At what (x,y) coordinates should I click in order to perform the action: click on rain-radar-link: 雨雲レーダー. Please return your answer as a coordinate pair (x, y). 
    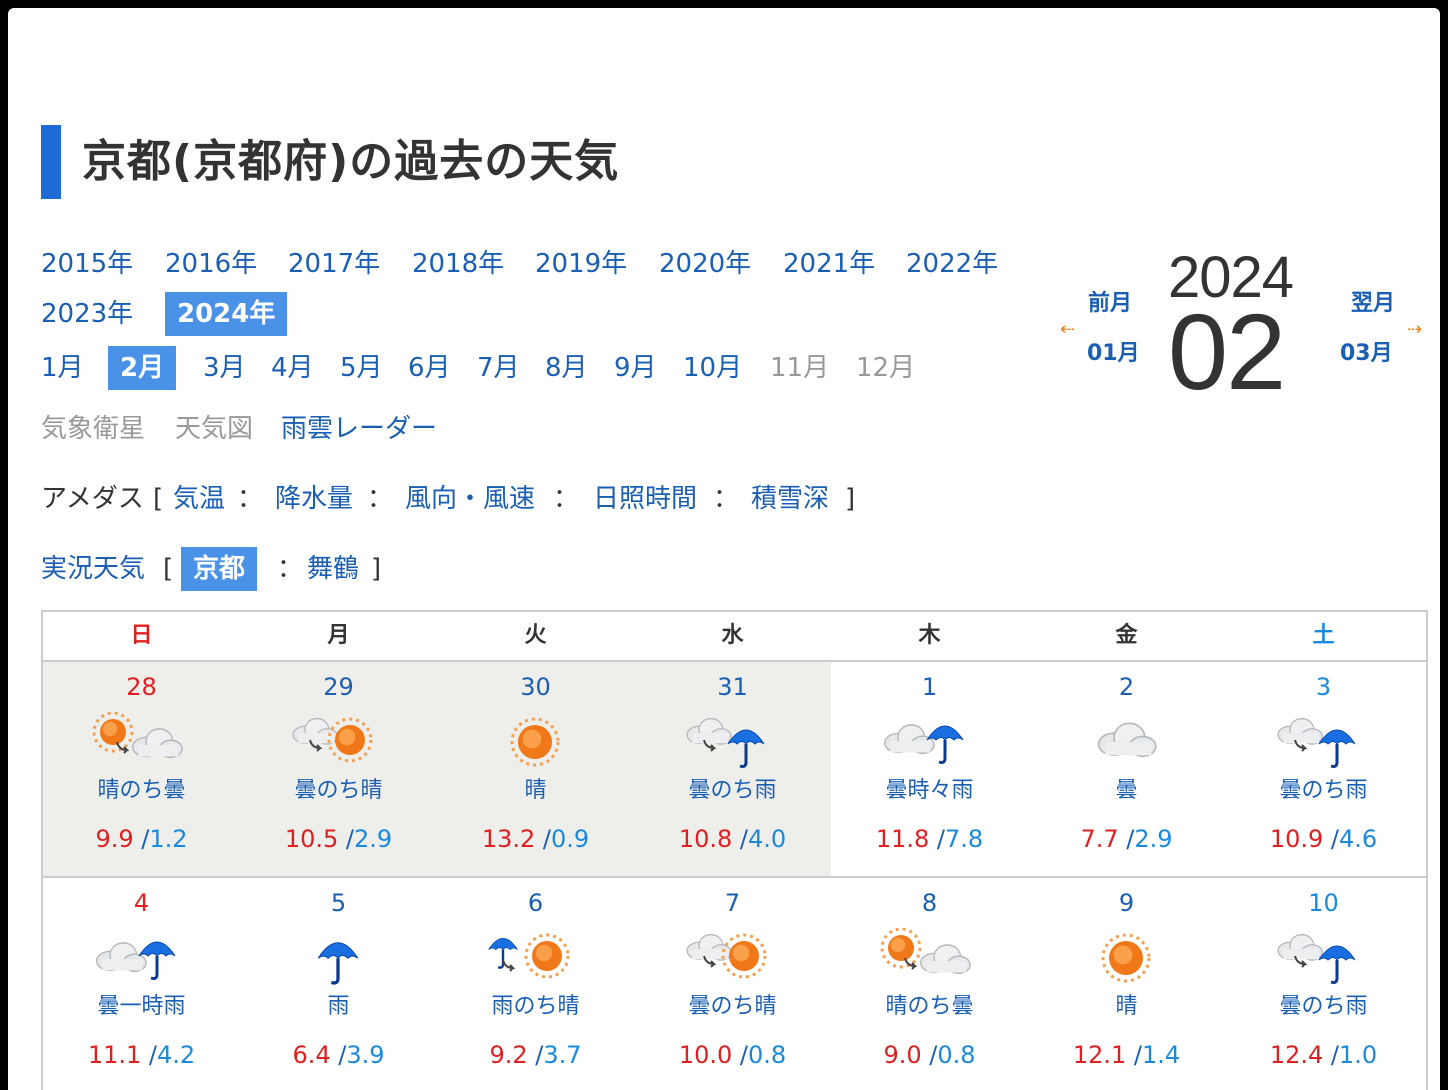
    Looking at the image, I should click on (359, 429).